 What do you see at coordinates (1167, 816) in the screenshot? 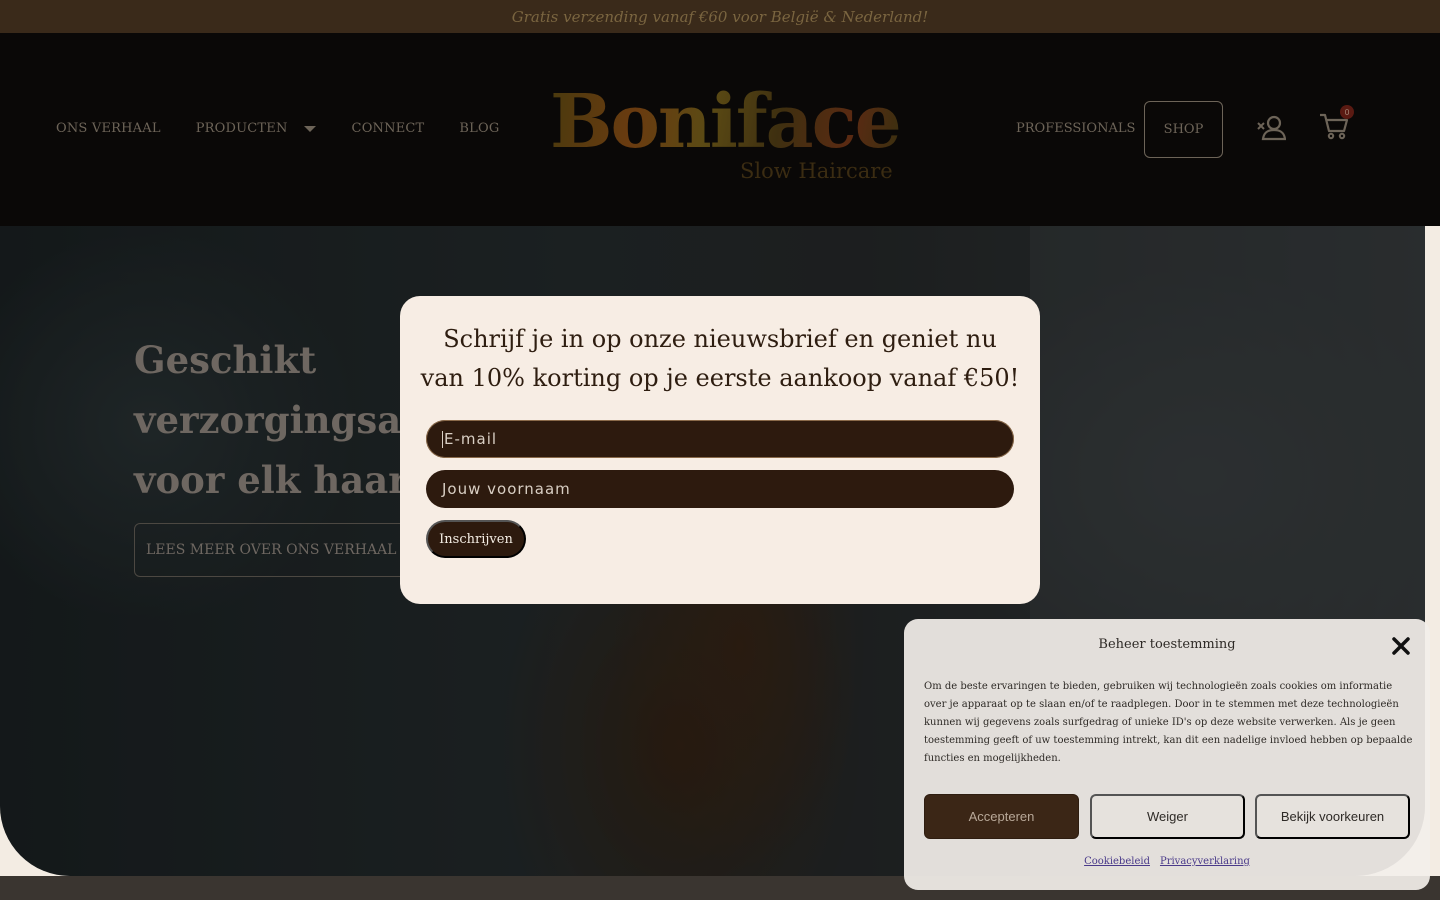
I see `deny-button: Weiger` at bounding box center [1167, 816].